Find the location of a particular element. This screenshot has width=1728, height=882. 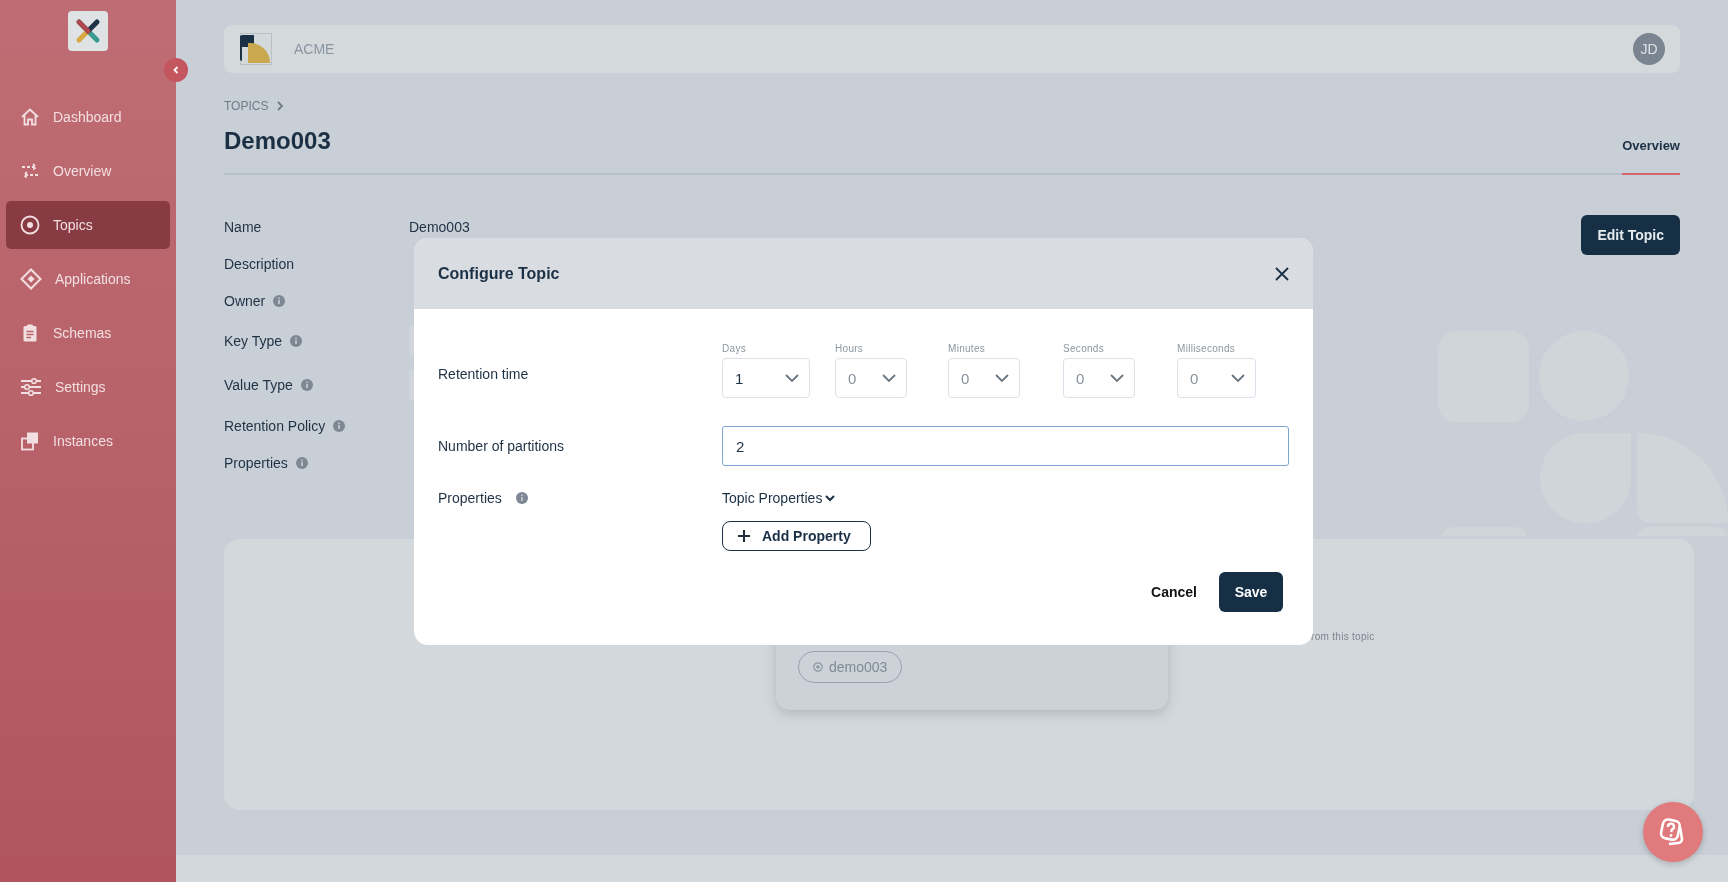

card-caption: rom this topic is located at coordinates (1343, 636).